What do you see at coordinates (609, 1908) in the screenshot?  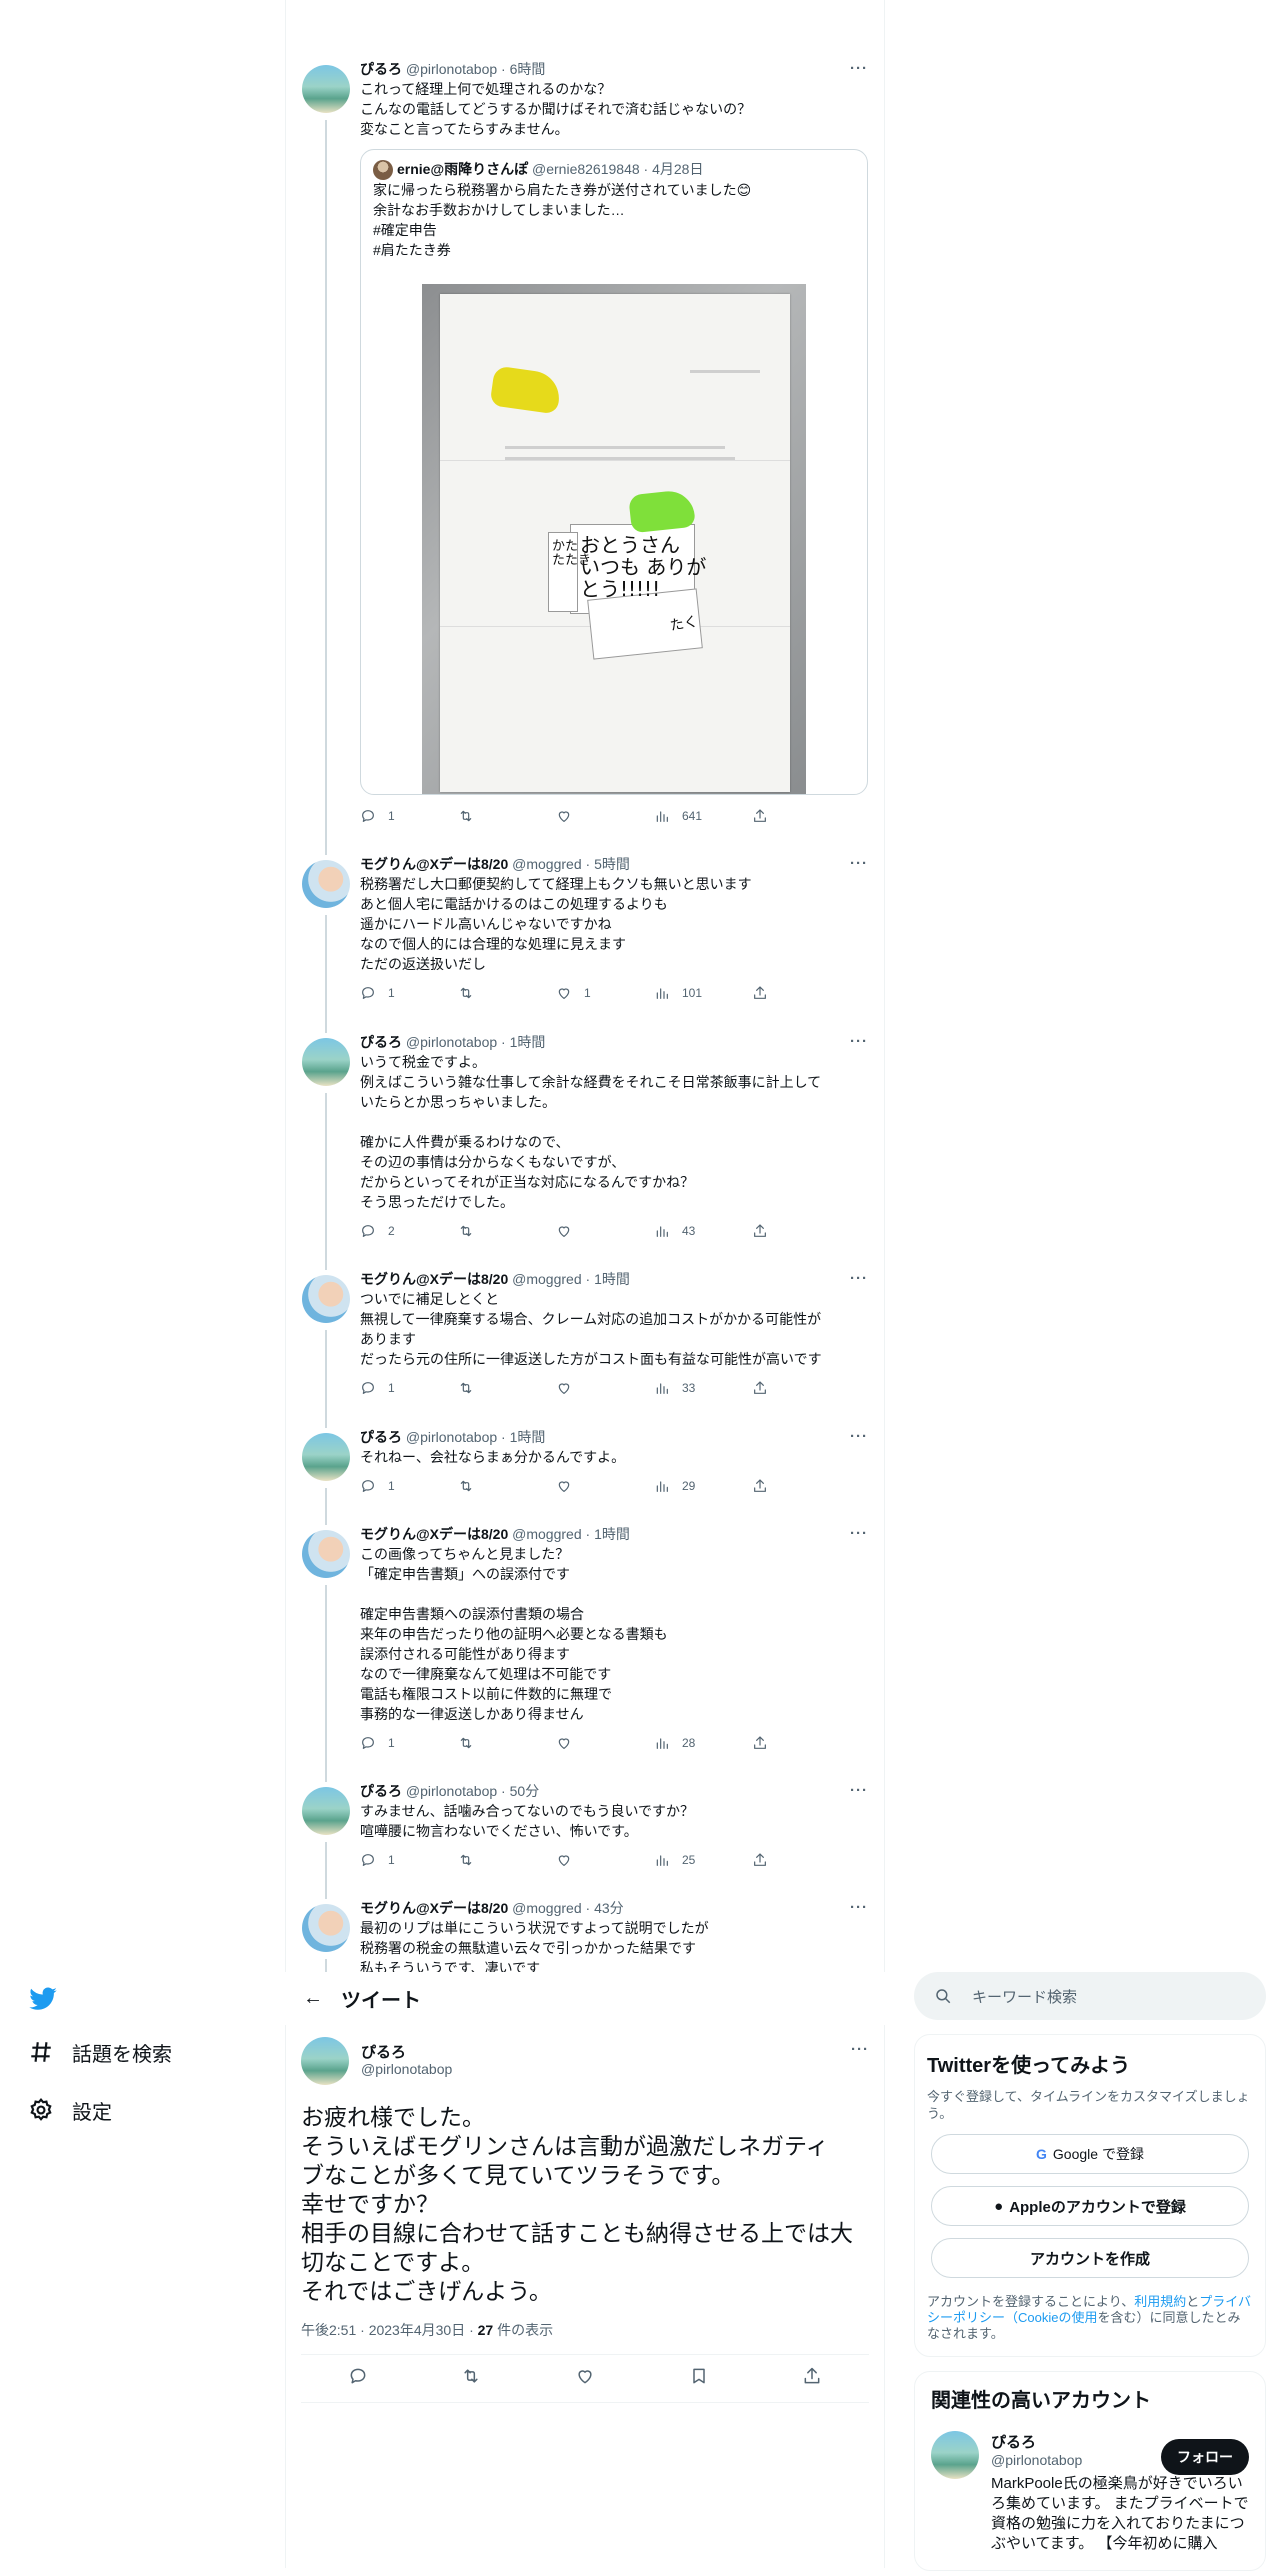 I see `tweet-time: 43分` at bounding box center [609, 1908].